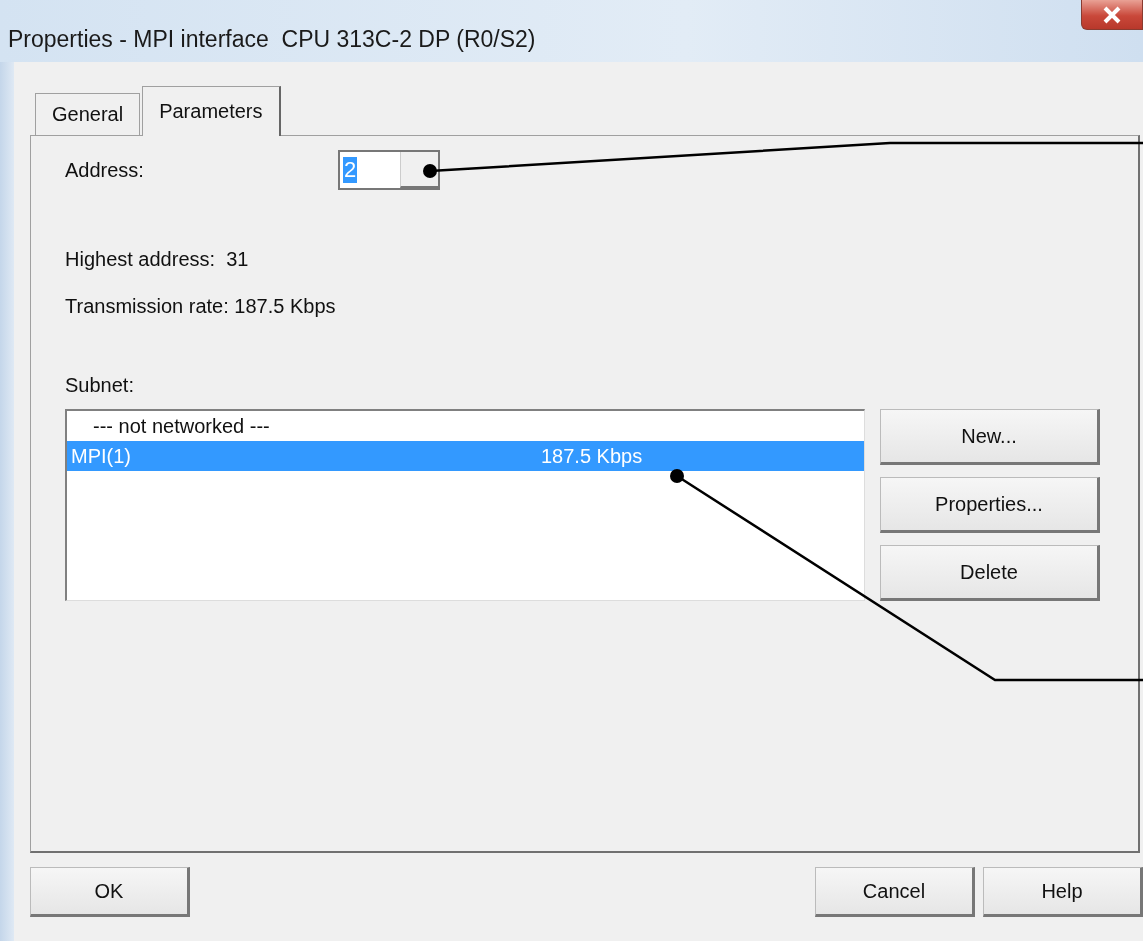 Image resolution: width=1143 pixels, height=941 pixels. Describe the element at coordinates (105, 170) in the screenshot. I see `field-label: Address:` at that location.